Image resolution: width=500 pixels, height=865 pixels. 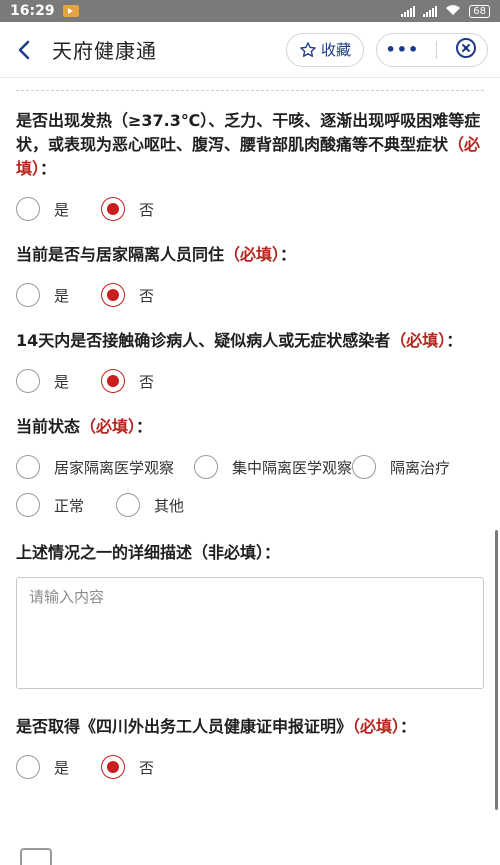 What do you see at coordinates (250, 774) in the screenshot?
I see `options-health-certificate: 是 否` at bounding box center [250, 774].